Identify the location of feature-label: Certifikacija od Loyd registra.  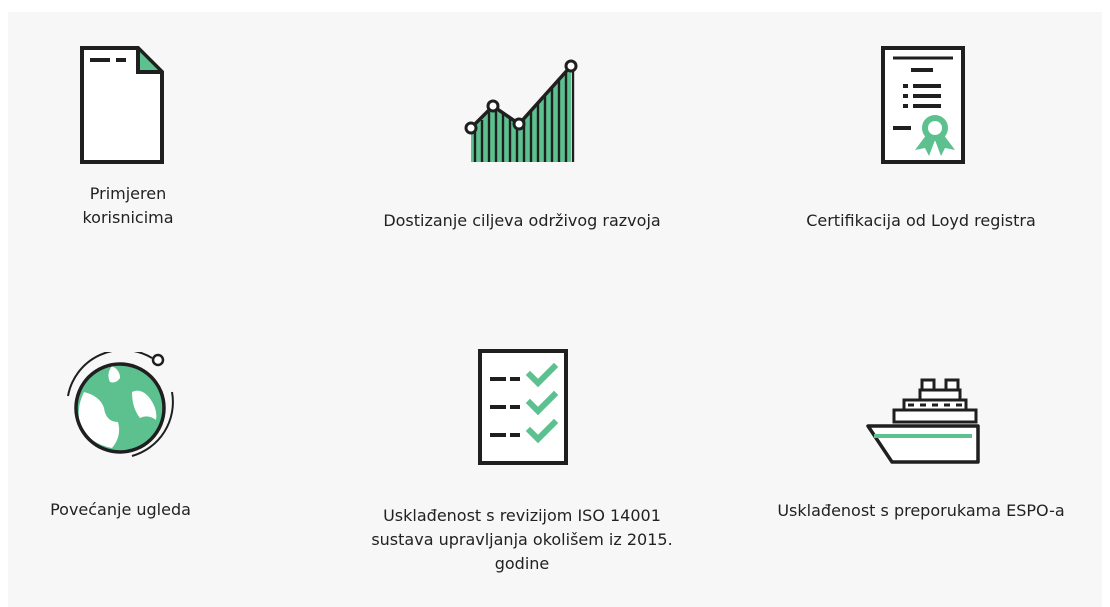
(921, 220).